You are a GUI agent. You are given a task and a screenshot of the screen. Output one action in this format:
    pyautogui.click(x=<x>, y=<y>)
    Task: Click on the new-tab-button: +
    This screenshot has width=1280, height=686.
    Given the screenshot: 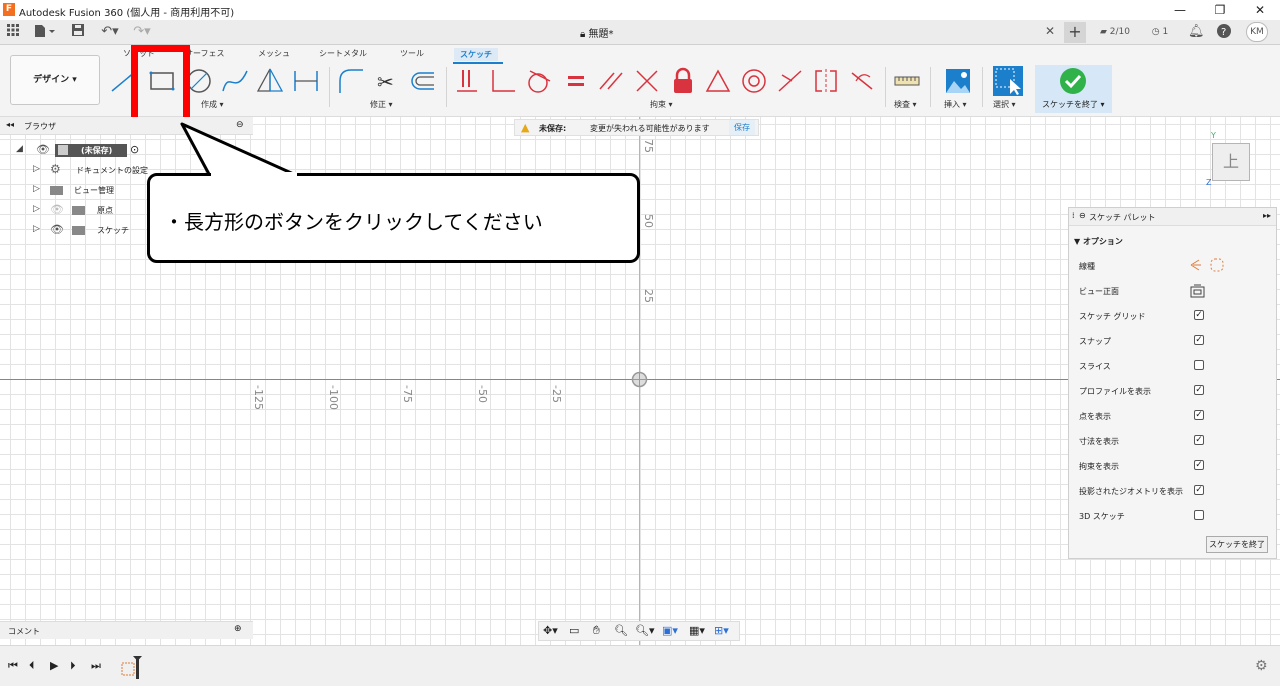 What is the action you would take?
    pyautogui.click(x=1075, y=32)
    